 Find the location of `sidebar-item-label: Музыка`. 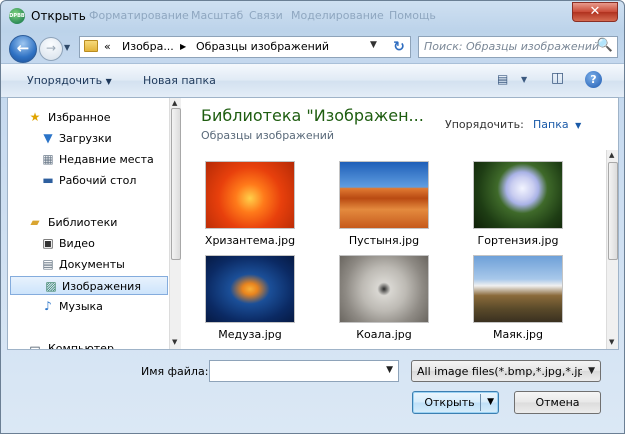

sidebar-item-label: Музыка is located at coordinates (81, 306).